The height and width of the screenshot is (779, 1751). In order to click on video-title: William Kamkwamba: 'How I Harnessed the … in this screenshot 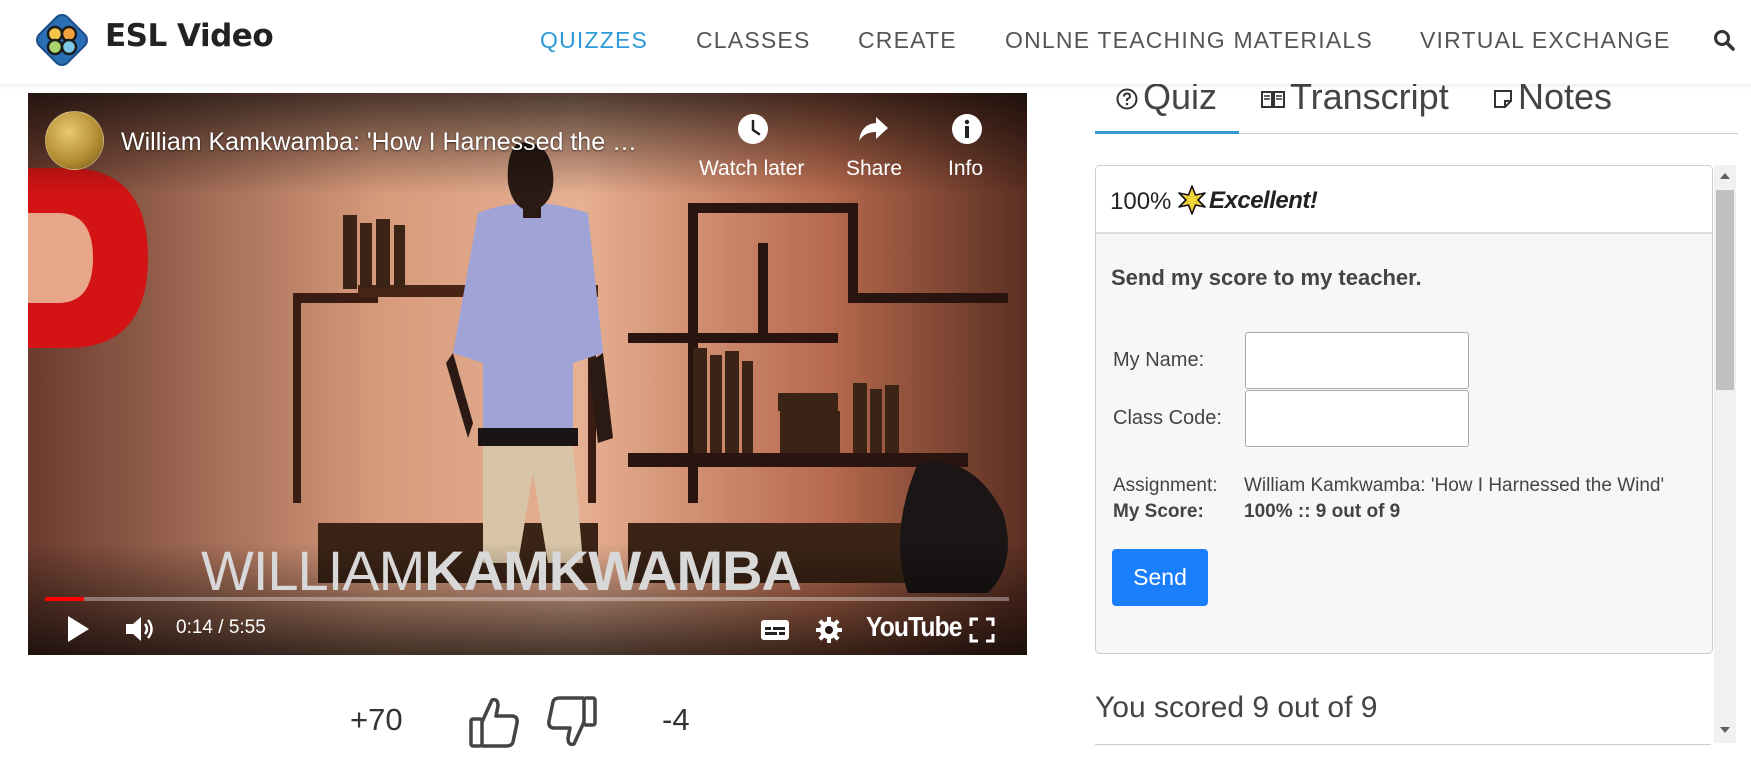, I will do `click(379, 142)`.